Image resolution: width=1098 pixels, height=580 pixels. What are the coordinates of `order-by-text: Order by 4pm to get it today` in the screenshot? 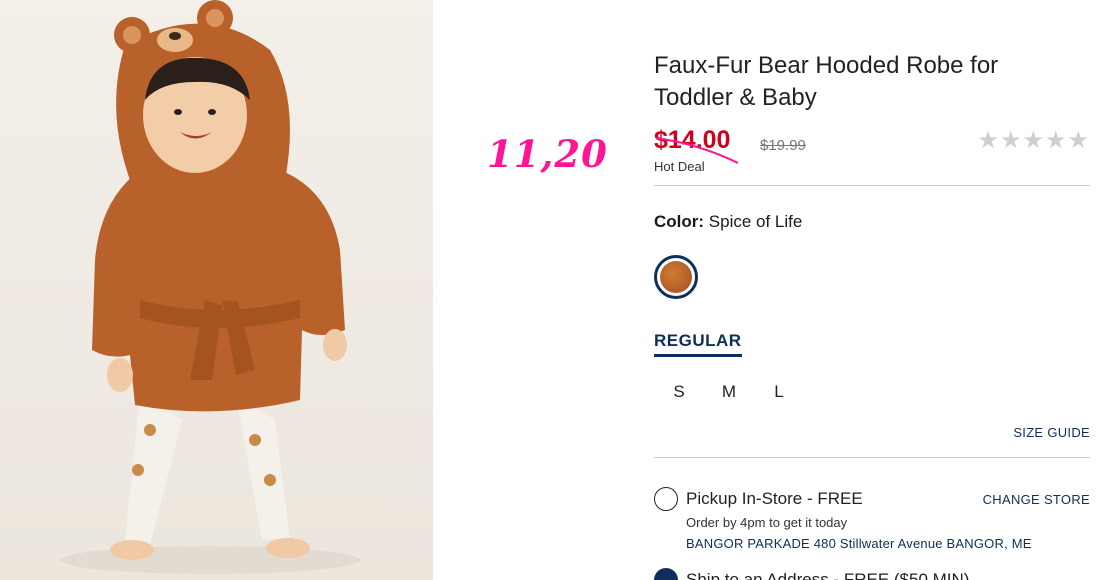 It's located at (767, 522).